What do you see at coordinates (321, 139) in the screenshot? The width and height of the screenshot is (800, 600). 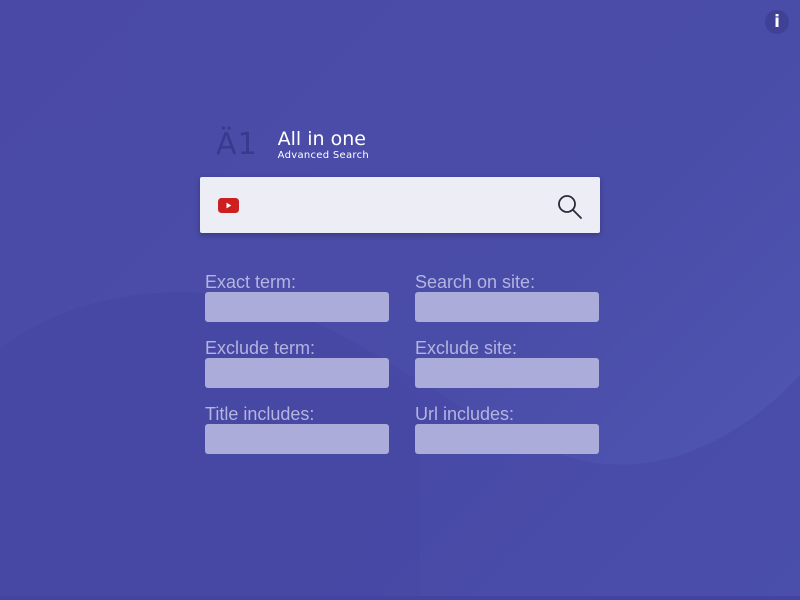 I see `logo-title: All in one` at bounding box center [321, 139].